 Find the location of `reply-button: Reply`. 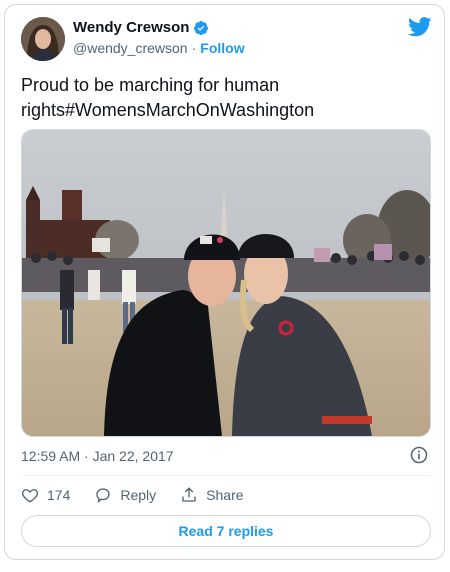

reply-button: Reply is located at coordinates (125, 495).